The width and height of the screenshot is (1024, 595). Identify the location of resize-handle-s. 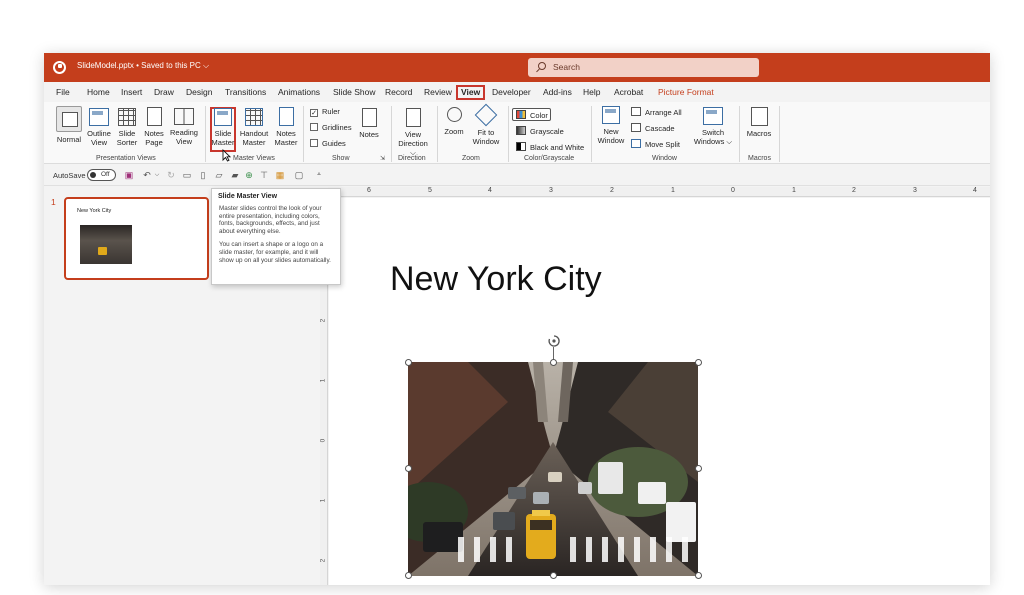
(553, 575).